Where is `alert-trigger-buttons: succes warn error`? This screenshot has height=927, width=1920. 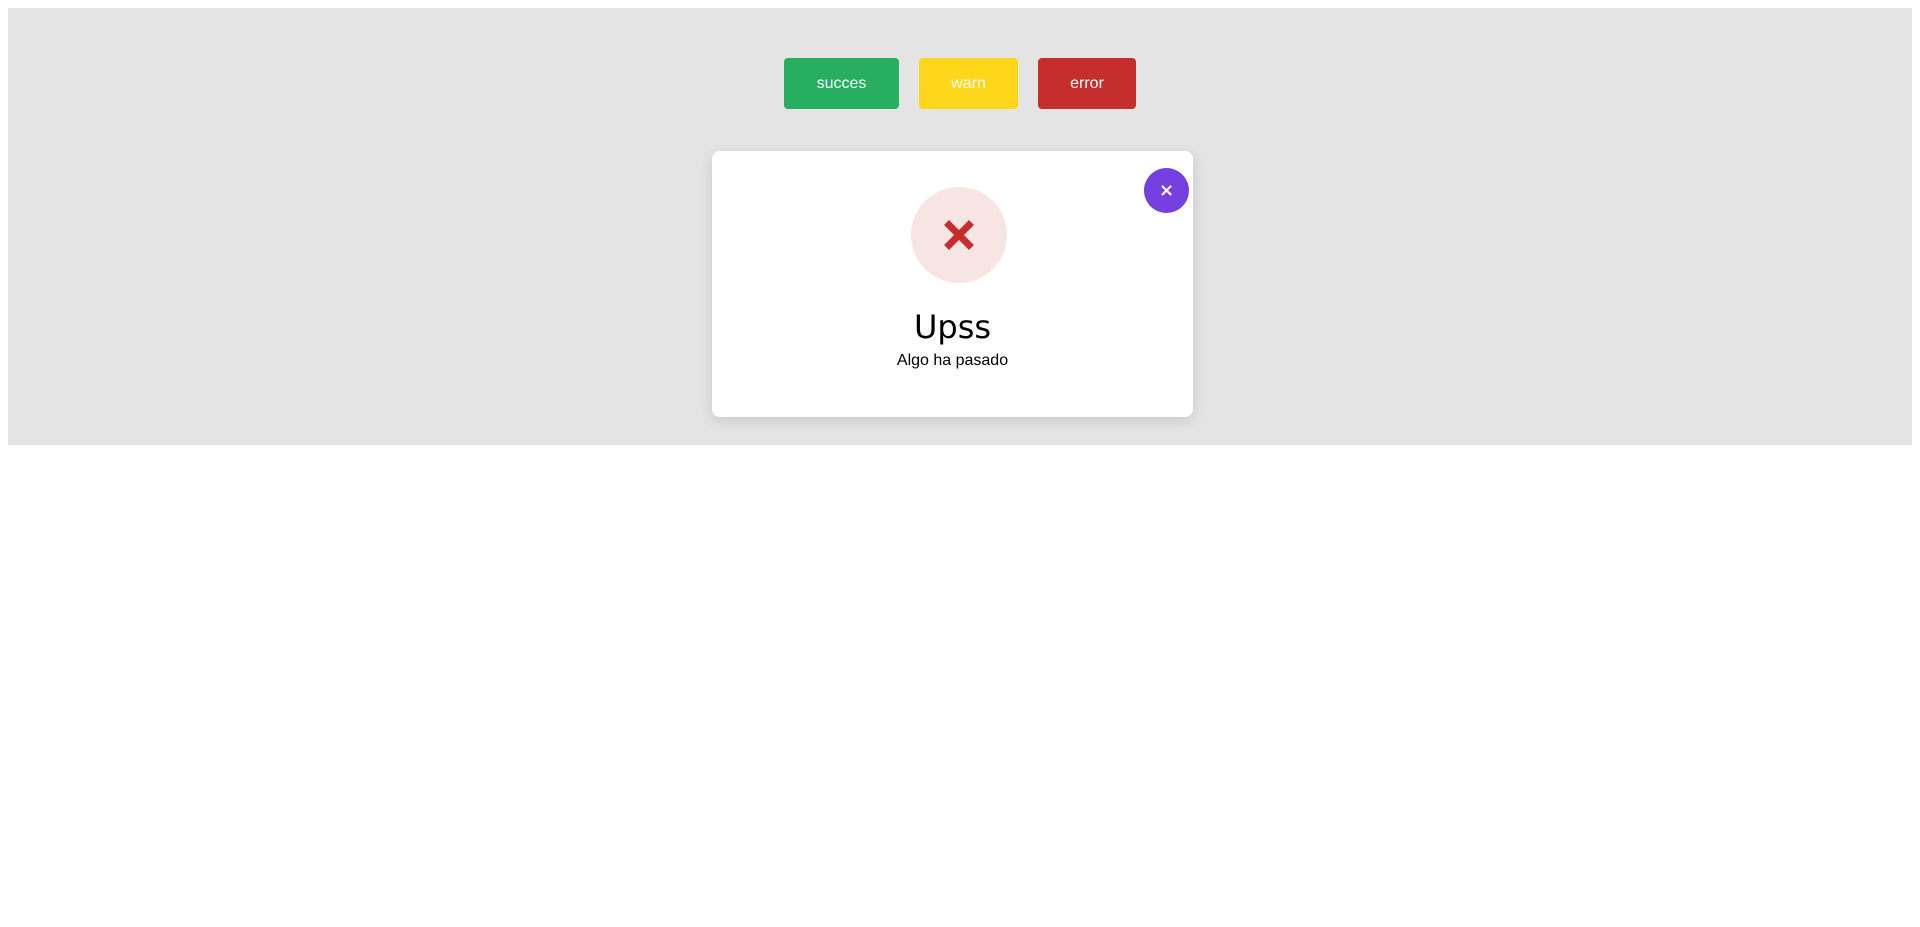
alert-trigger-buttons: succes warn error is located at coordinates (960, 83).